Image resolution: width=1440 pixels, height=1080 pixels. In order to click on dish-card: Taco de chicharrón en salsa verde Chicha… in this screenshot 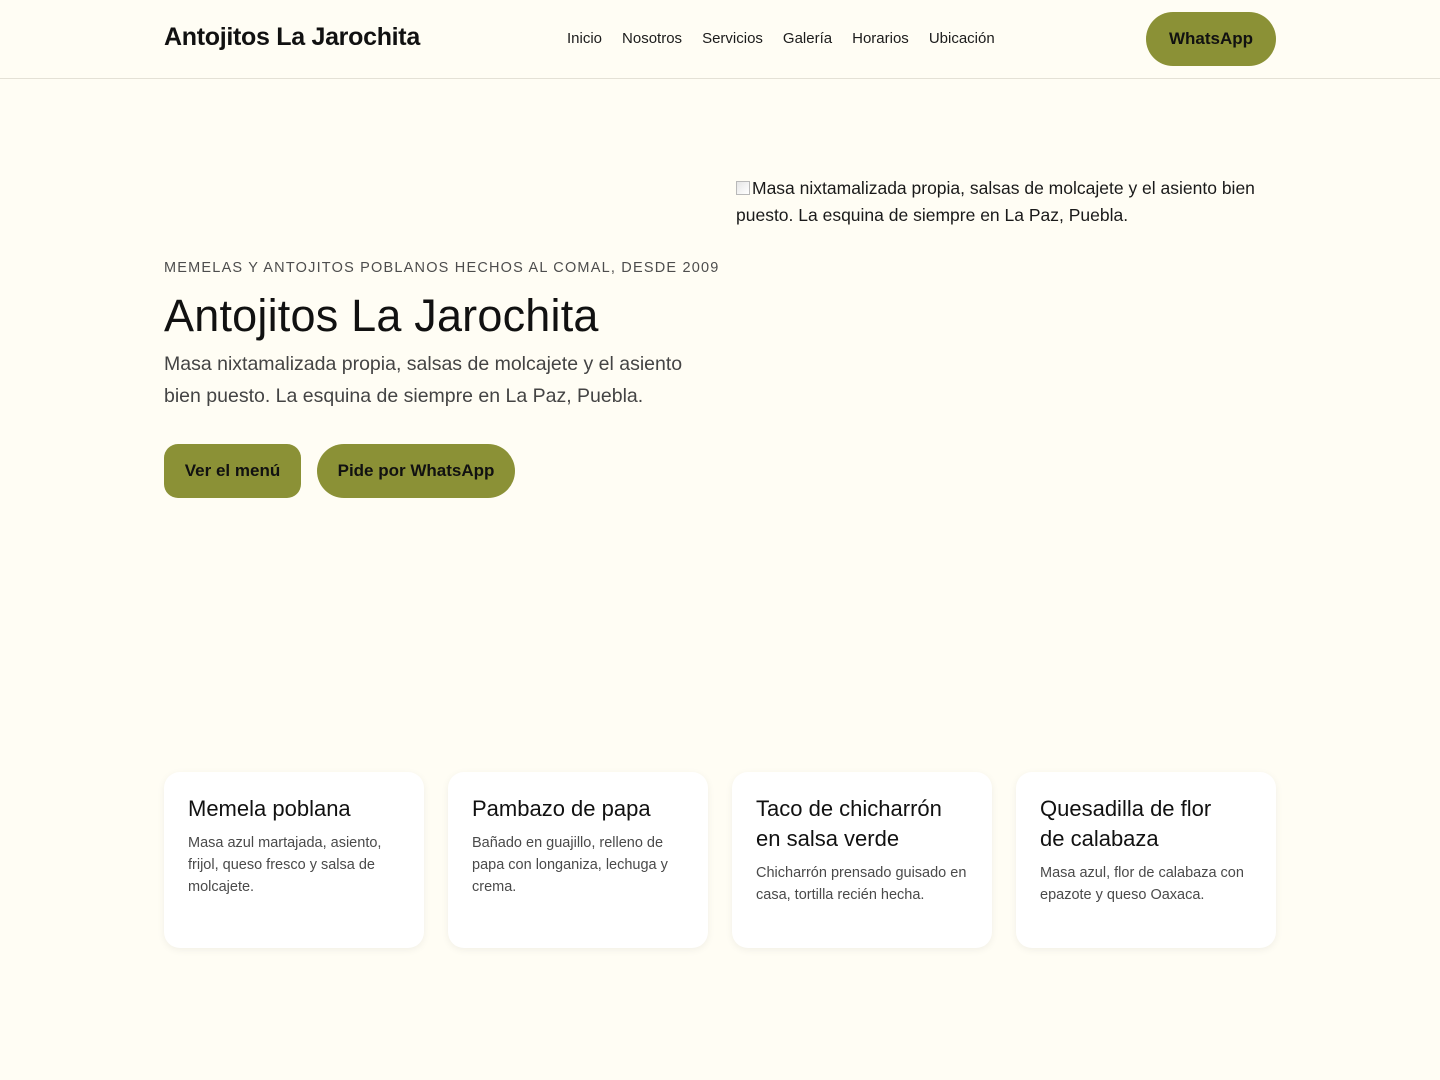, I will do `click(862, 860)`.